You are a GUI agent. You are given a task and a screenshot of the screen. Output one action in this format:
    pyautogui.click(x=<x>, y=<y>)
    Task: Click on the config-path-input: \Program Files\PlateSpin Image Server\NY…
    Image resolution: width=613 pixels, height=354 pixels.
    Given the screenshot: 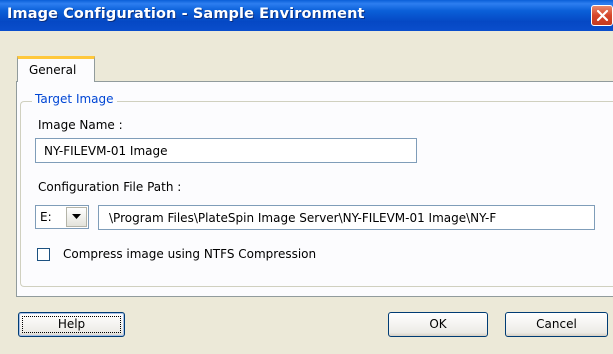 What is the action you would take?
    pyautogui.click(x=346, y=217)
    